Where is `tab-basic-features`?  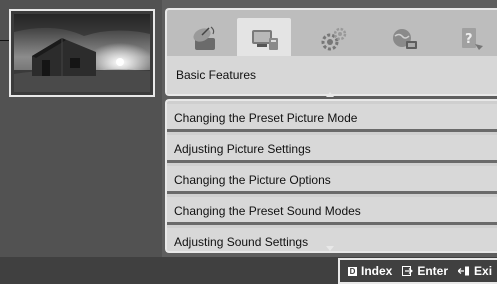 tab-basic-features is located at coordinates (264, 39).